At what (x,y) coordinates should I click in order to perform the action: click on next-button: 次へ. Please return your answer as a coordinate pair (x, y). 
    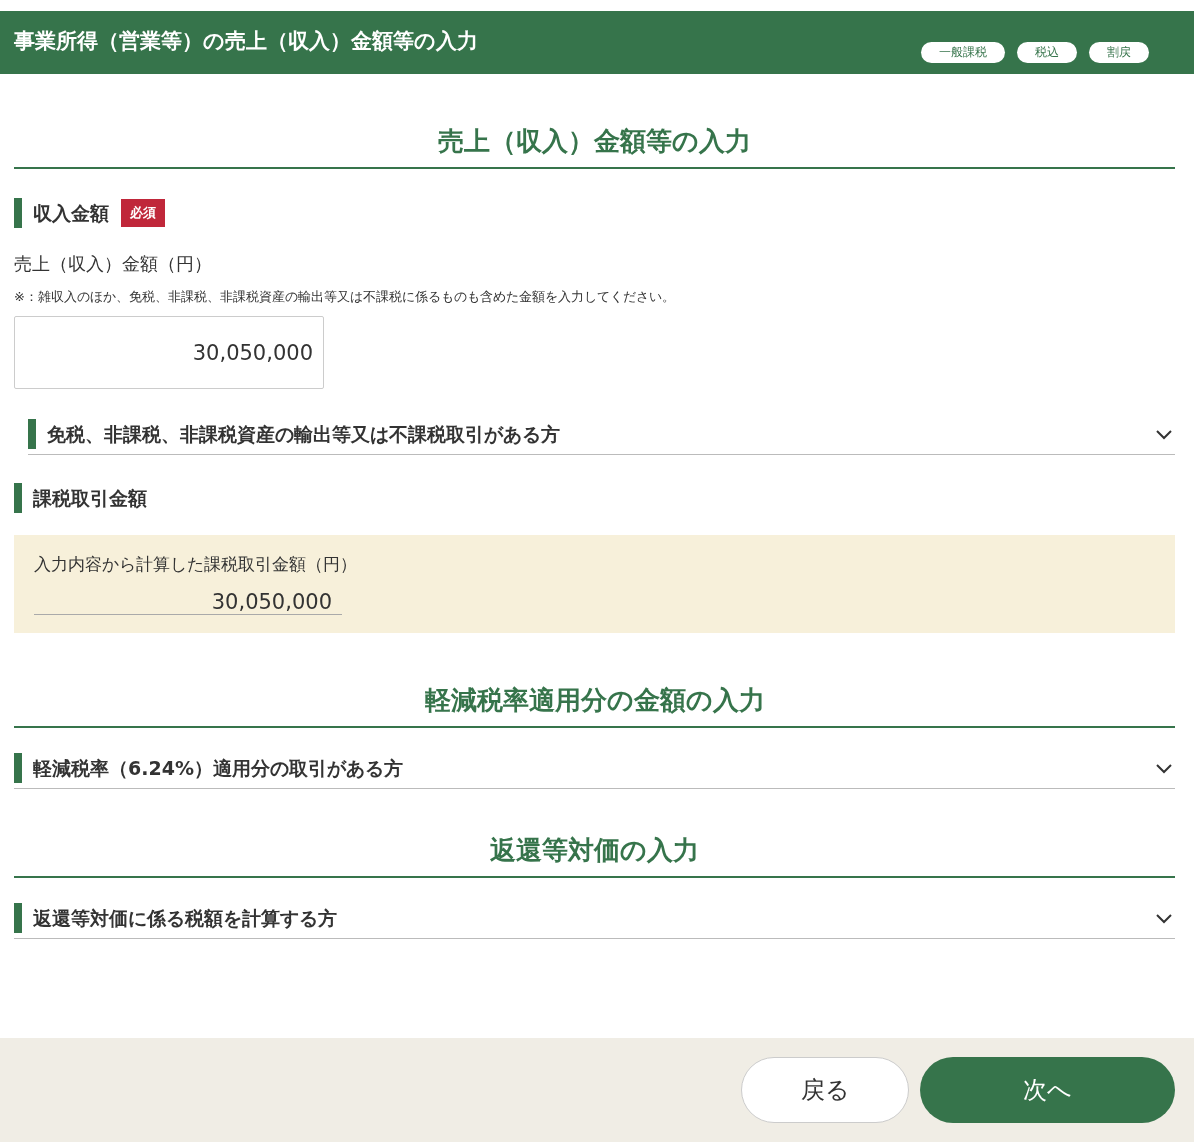
    Looking at the image, I should click on (1047, 1090).